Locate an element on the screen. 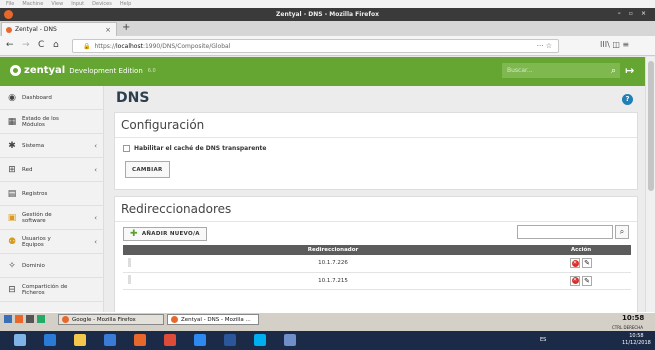 The height and width of the screenshot is (350, 655). sidebar-item-label: Red is located at coordinates (27, 169).